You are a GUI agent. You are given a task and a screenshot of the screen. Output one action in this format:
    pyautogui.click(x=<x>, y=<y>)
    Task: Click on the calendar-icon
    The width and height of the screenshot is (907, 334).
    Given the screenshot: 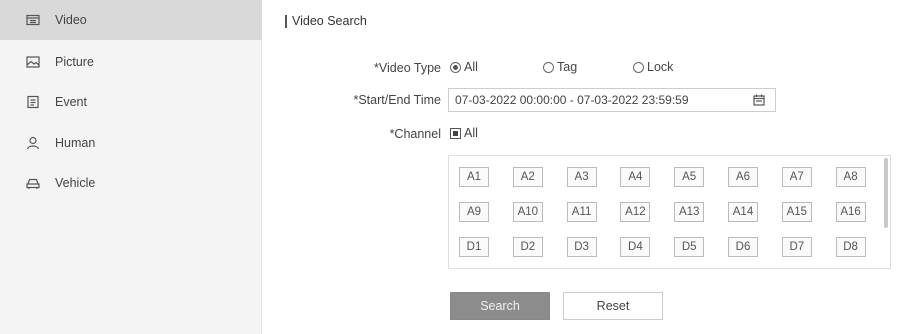 What is the action you would take?
    pyautogui.click(x=759, y=100)
    